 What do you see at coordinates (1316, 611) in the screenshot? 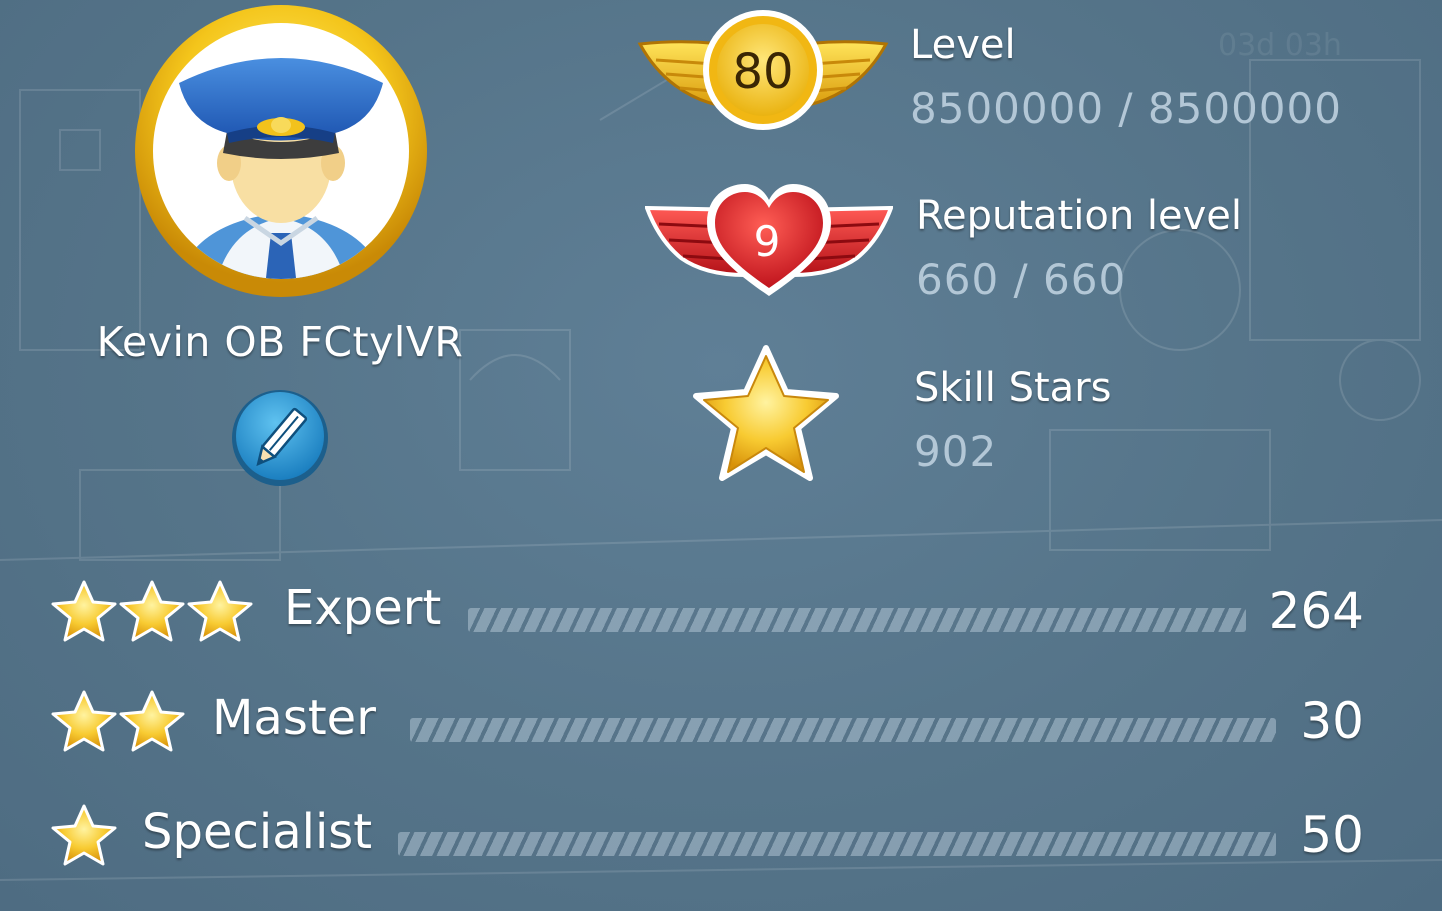
I see `rank-count: 264` at bounding box center [1316, 611].